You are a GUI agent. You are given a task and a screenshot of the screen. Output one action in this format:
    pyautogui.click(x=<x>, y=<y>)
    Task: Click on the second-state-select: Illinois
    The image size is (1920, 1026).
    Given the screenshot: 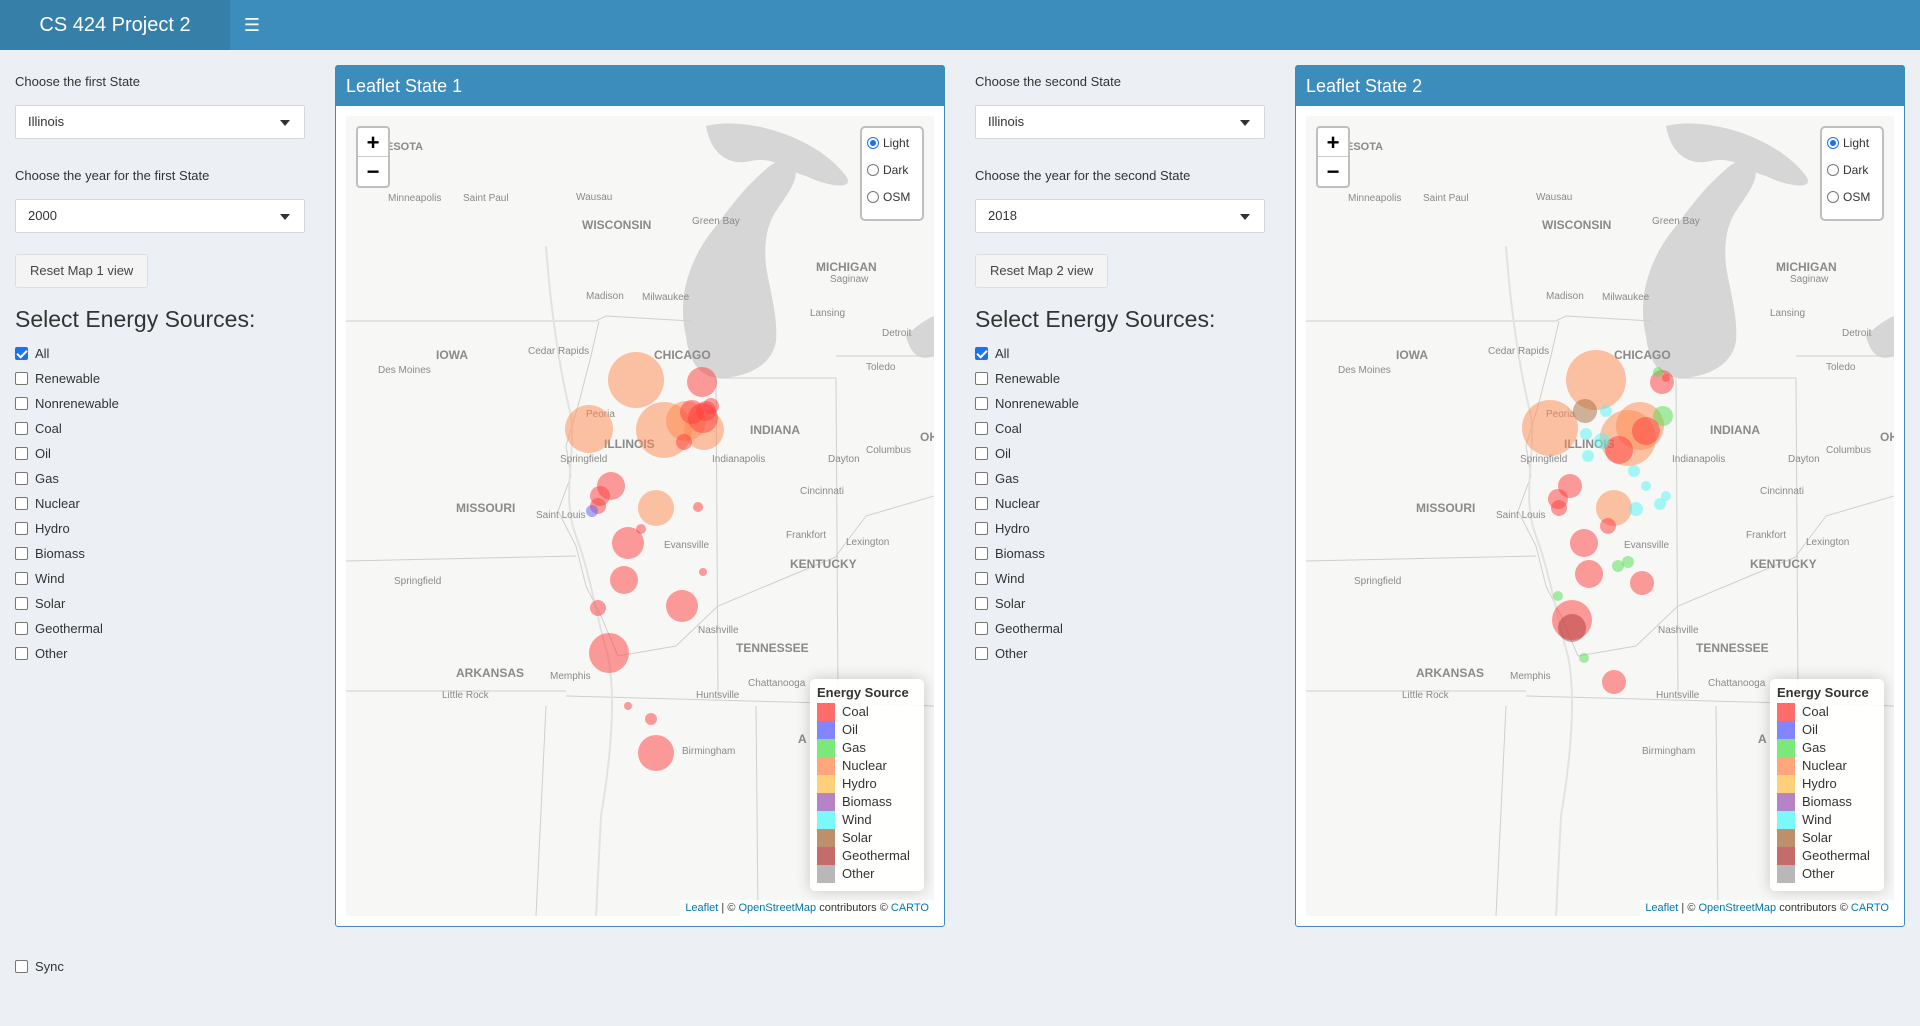 What is the action you would take?
    pyautogui.click(x=1120, y=122)
    